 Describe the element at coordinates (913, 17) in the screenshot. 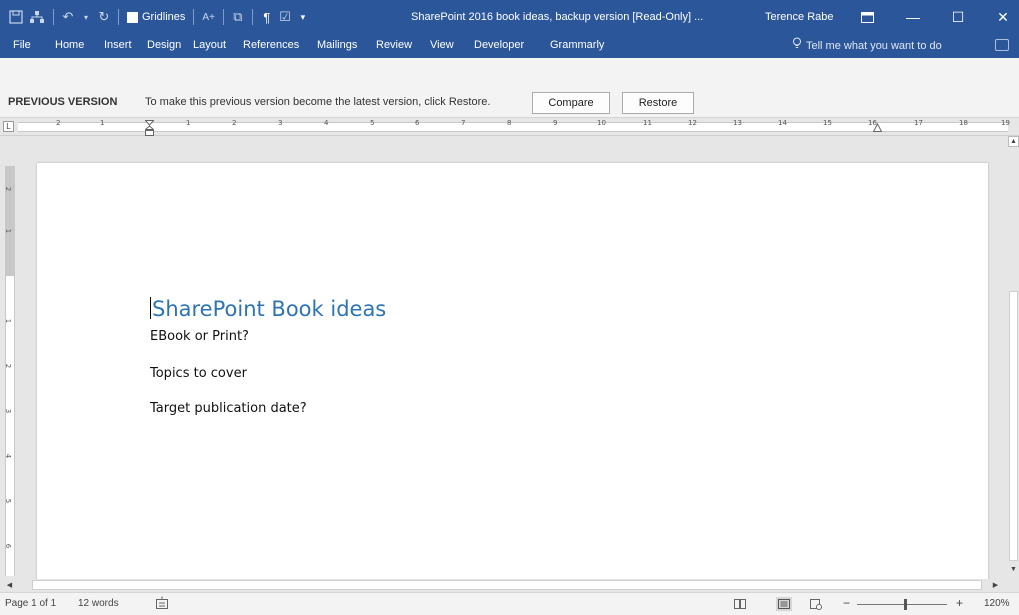

I see `minimize-icon: —` at that location.